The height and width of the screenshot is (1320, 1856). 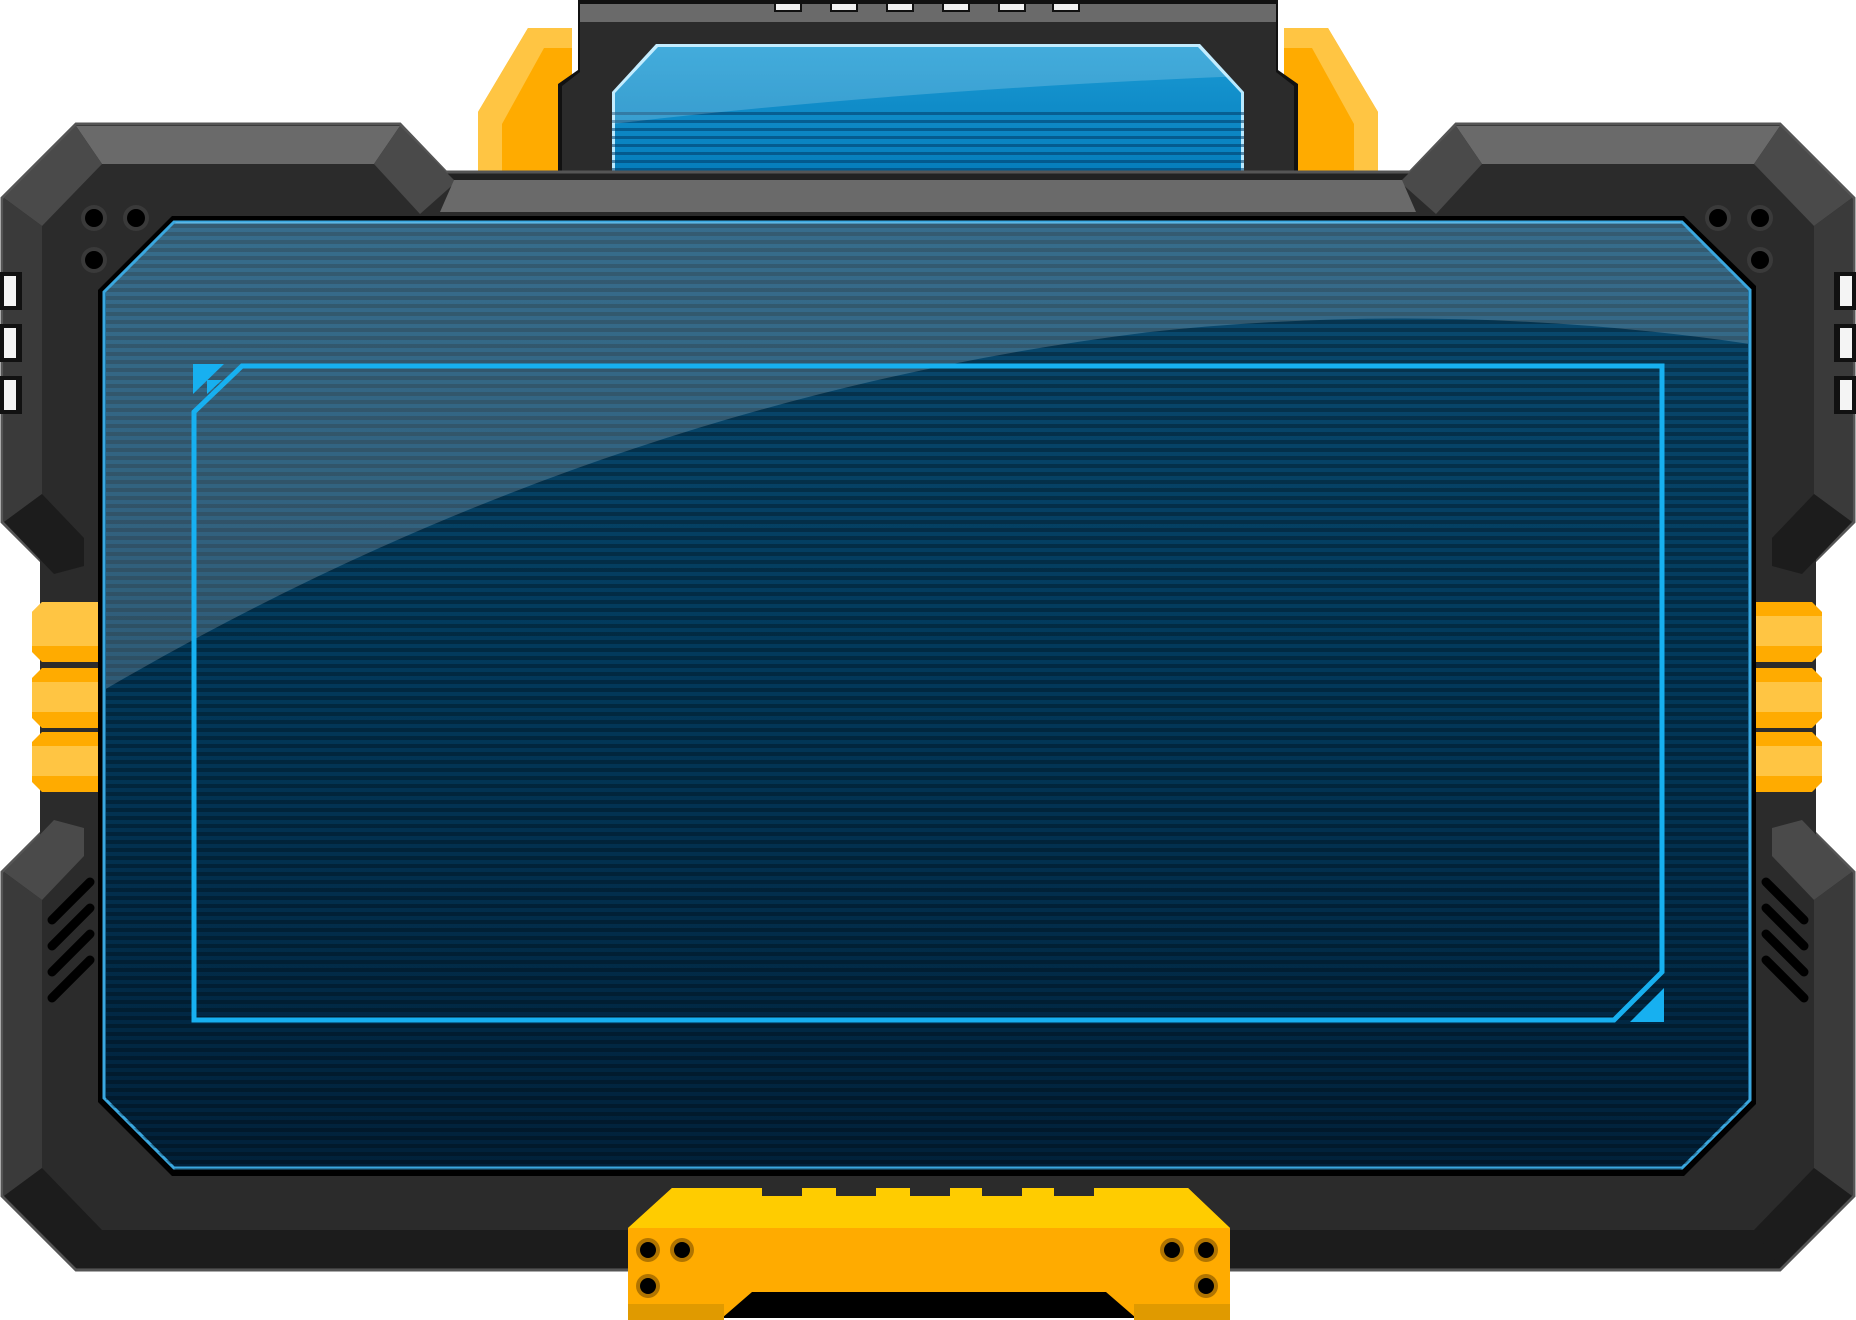 What do you see at coordinates (1845, 343) in the screenshot?
I see `right-edge-notches` at bounding box center [1845, 343].